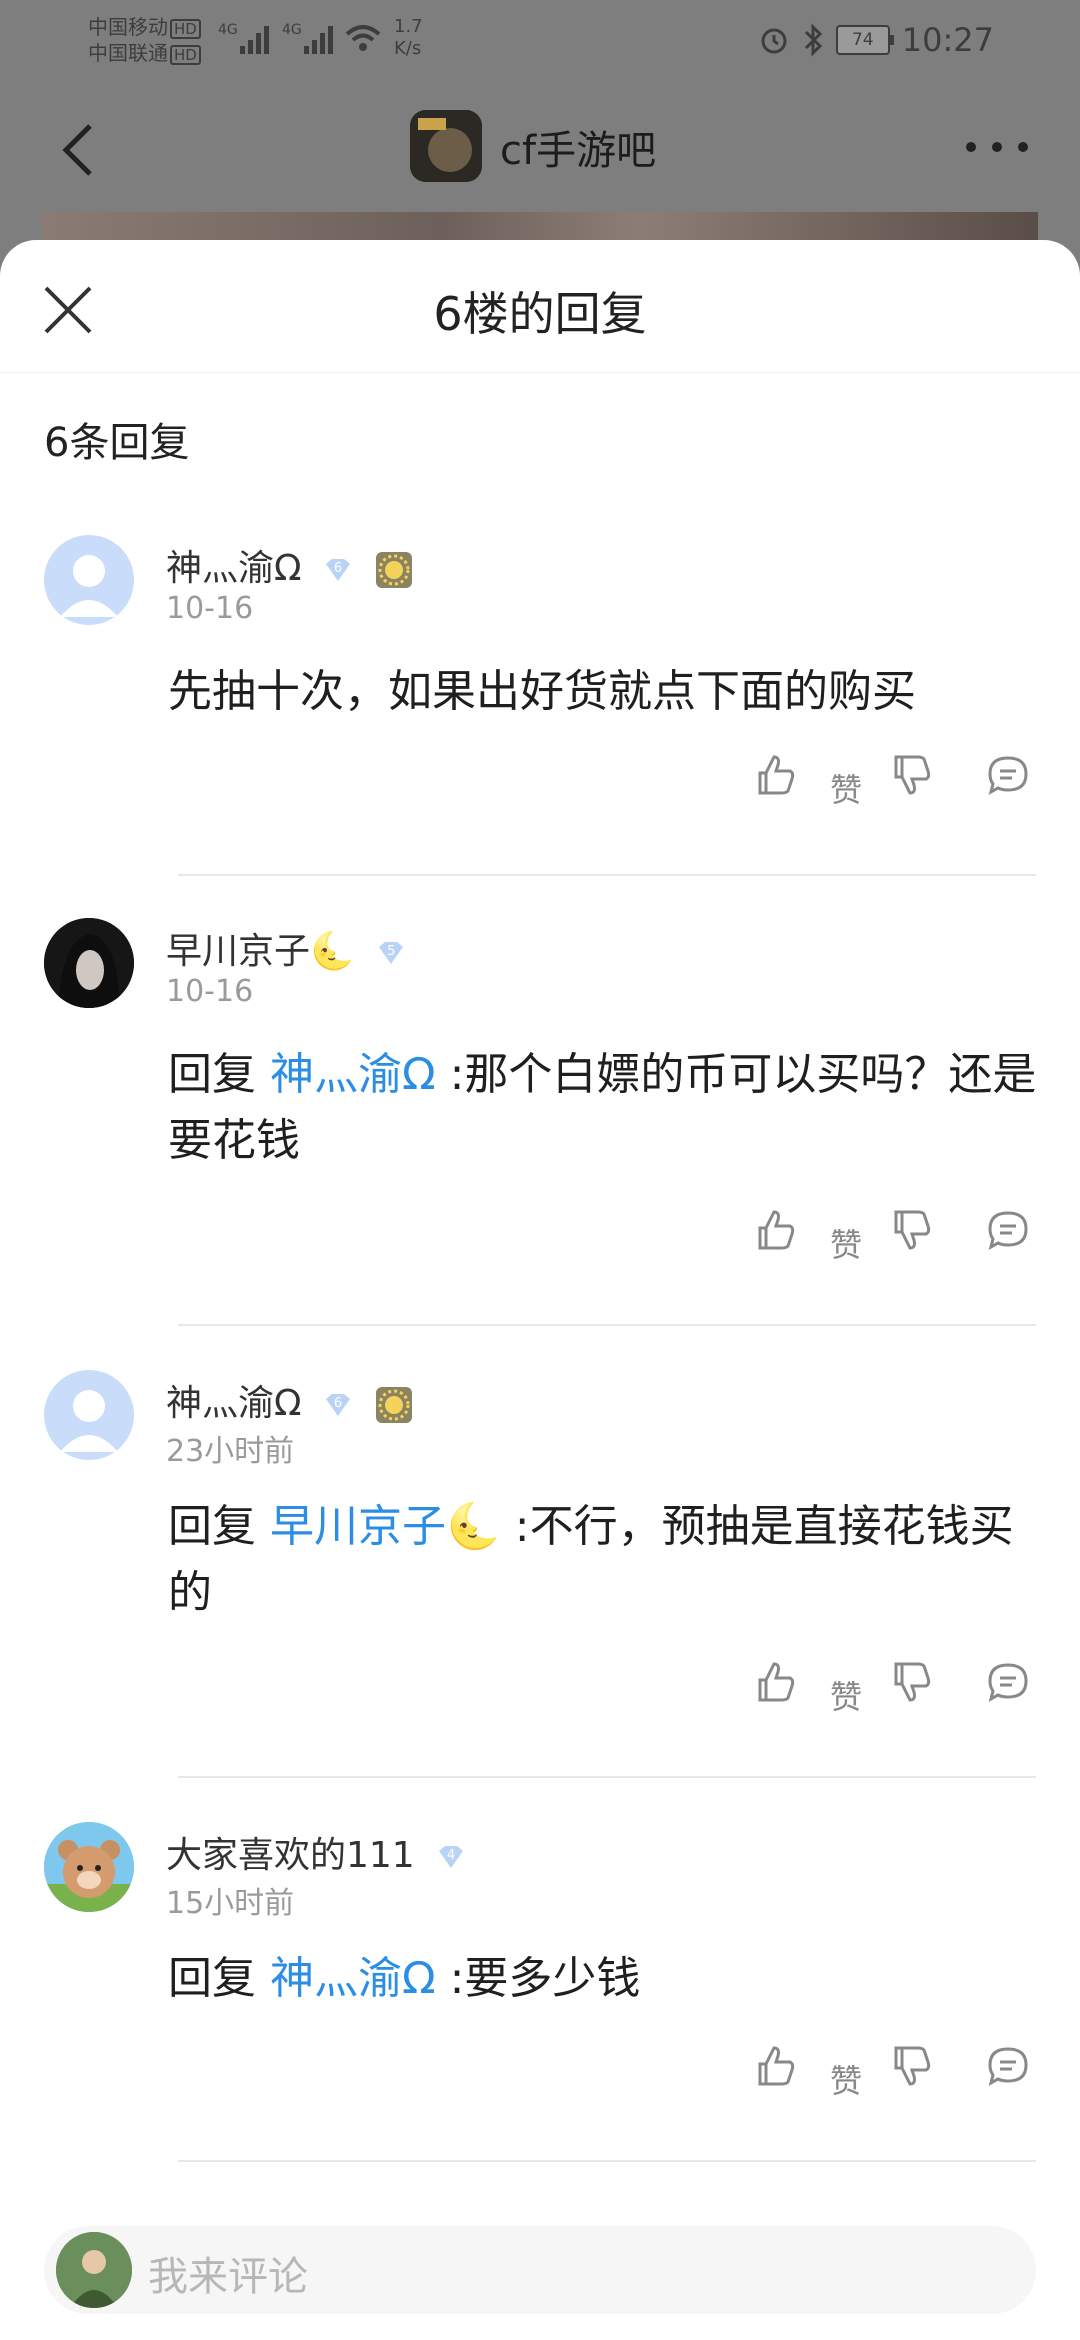 This screenshot has width=1080, height=2340. I want to click on comment-bar: 我来评论, so click(540, 2265).